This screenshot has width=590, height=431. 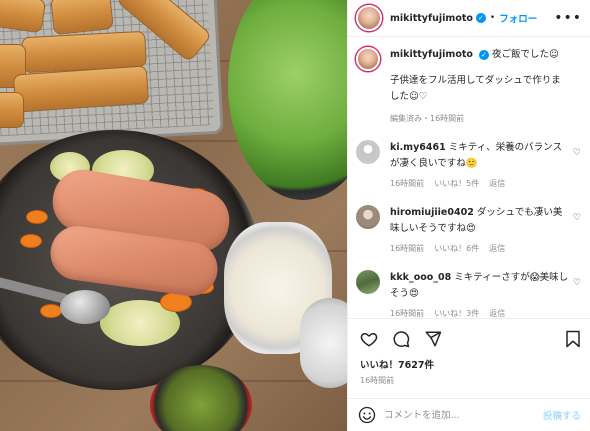 What do you see at coordinates (456, 313) in the screenshot?
I see `comment-likes: いいね！3件` at bounding box center [456, 313].